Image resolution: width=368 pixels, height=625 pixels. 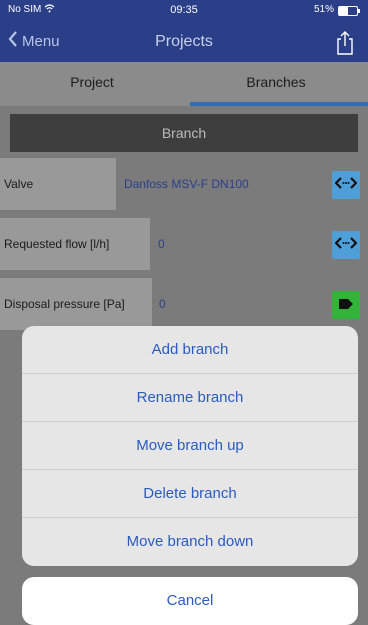 What do you see at coordinates (190, 350) in the screenshot?
I see `add-branch-button: Add branch` at bounding box center [190, 350].